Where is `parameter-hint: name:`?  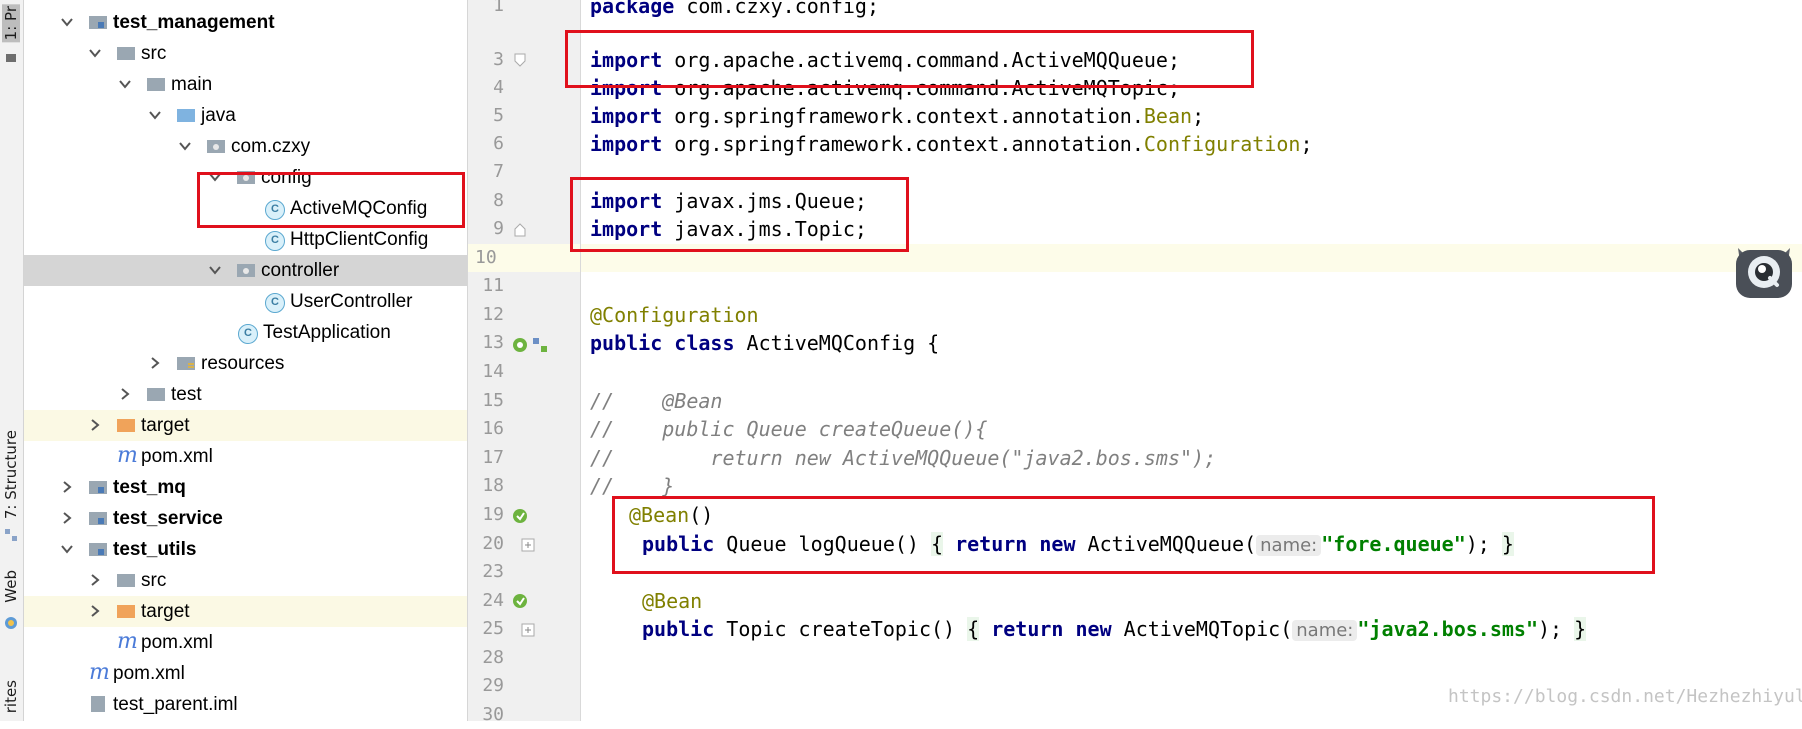
parameter-hint: name: is located at coordinates (1289, 545).